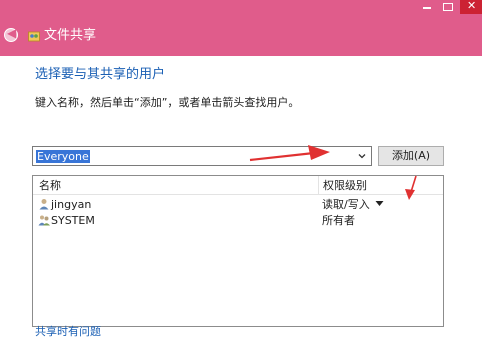 The image size is (482, 338). I want to click on close-button: ✕, so click(471, 7).